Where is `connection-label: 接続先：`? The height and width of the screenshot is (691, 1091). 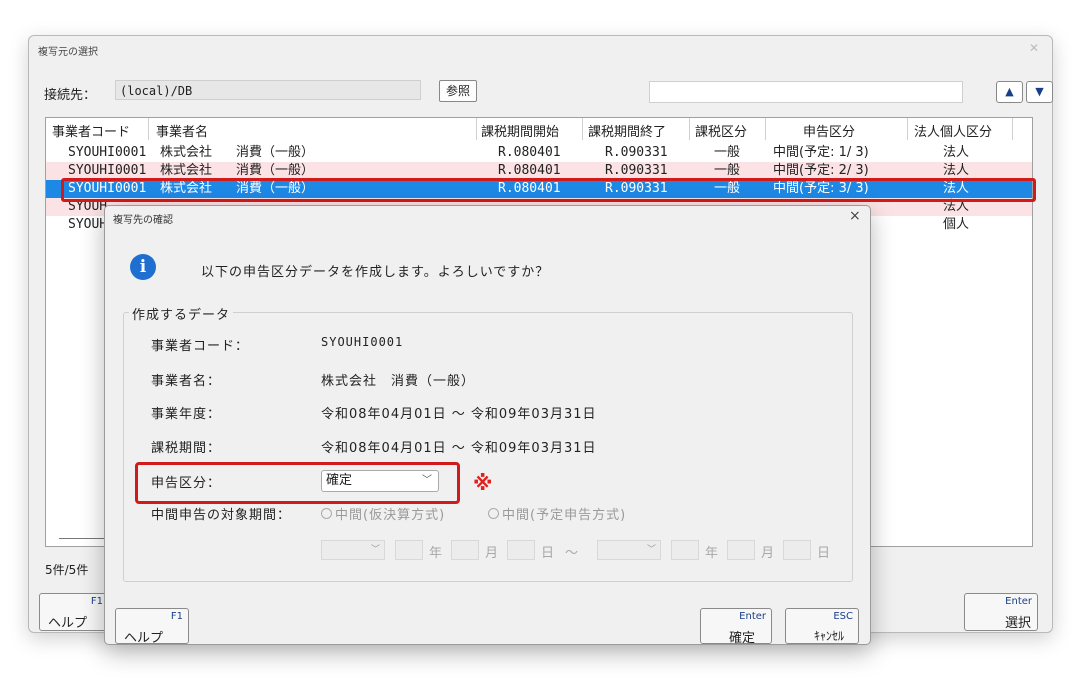
connection-label: 接続先： is located at coordinates (70, 95).